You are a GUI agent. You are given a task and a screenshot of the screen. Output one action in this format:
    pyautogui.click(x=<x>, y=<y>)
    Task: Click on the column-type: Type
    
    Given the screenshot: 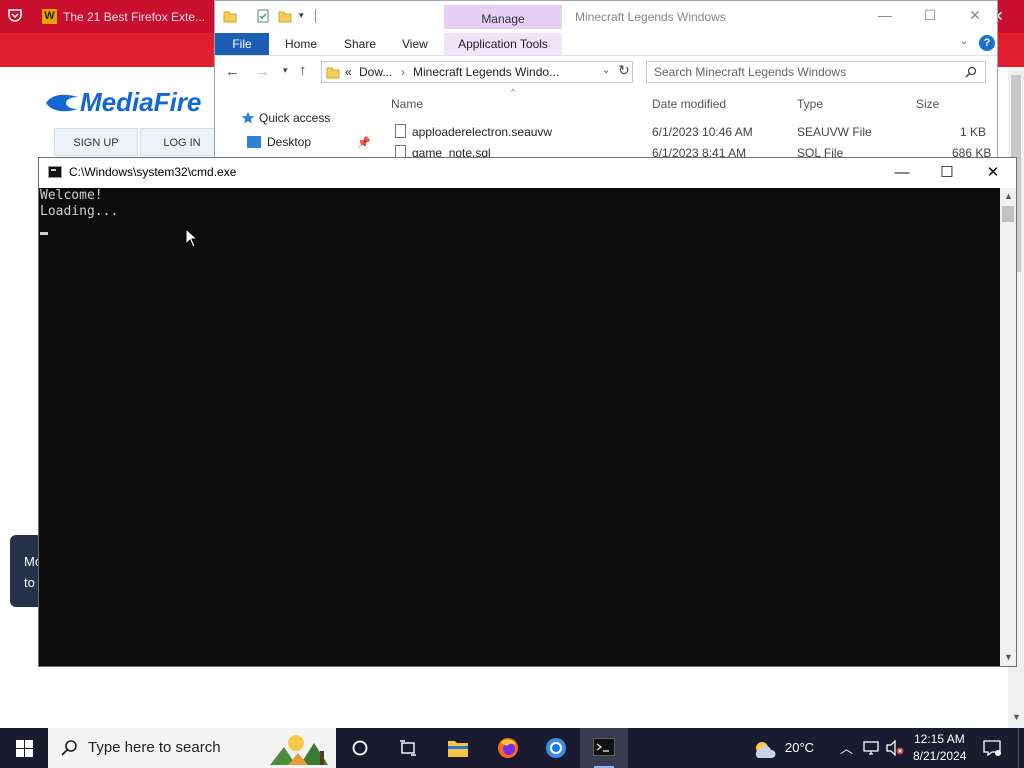 What is the action you would take?
    pyautogui.click(x=810, y=104)
    